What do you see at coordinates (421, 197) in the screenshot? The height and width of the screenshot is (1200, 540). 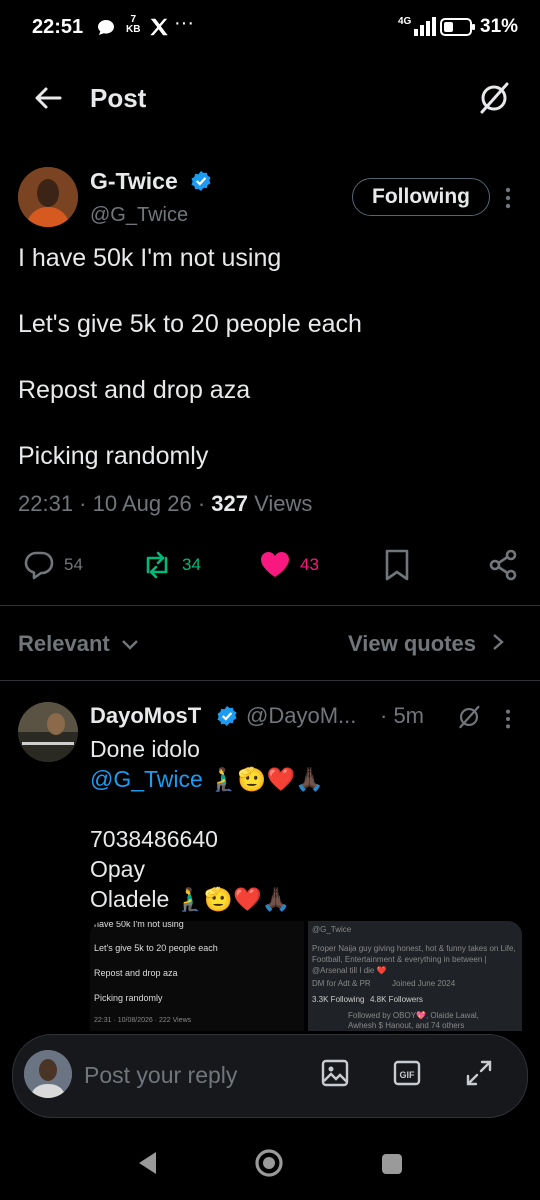 I see `following-button: Following` at bounding box center [421, 197].